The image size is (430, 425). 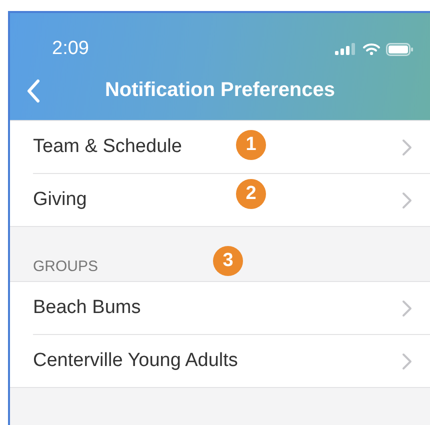 What do you see at coordinates (231, 147) in the screenshot?
I see `list-row: Team & Schedule 1` at bounding box center [231, 147].